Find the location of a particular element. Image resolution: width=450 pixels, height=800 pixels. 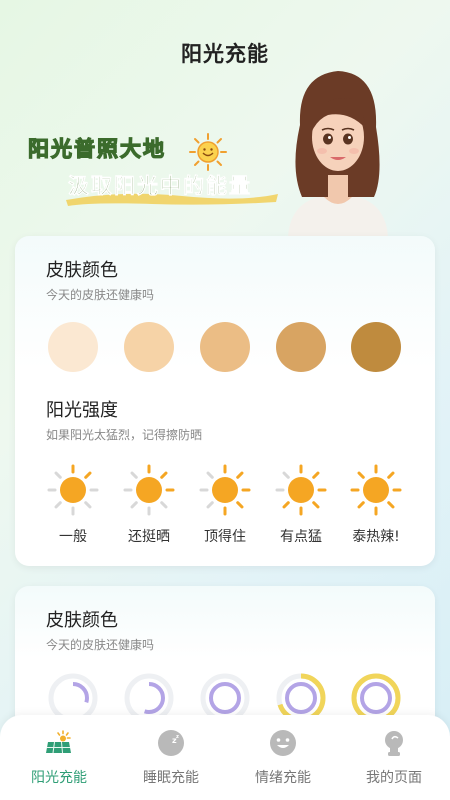

moon-icon: z z is located at coordinates (171, 743).